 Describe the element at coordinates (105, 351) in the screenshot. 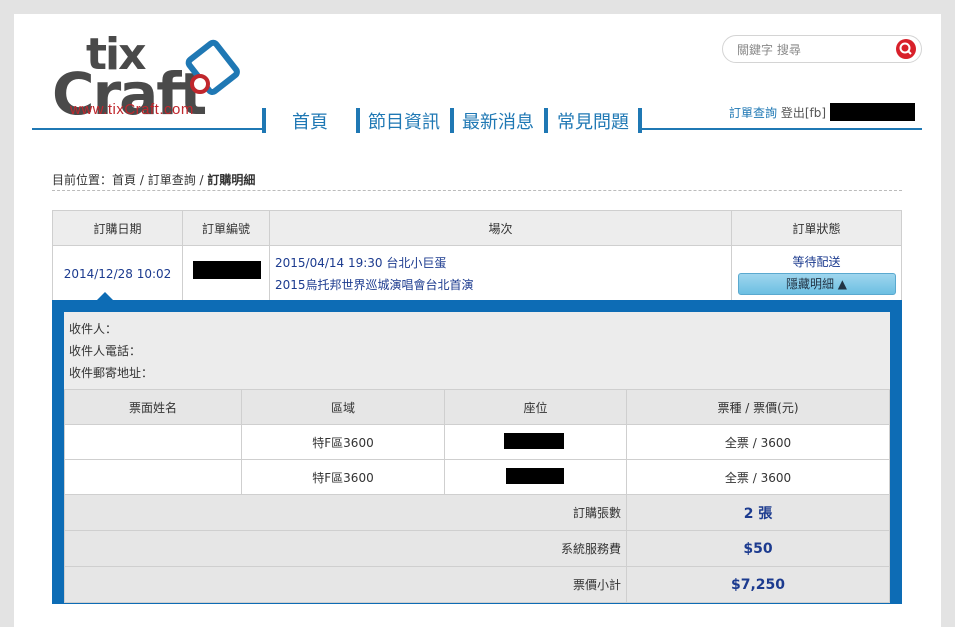

I see `recipient-phone-label: 收件人電話：` at that location.